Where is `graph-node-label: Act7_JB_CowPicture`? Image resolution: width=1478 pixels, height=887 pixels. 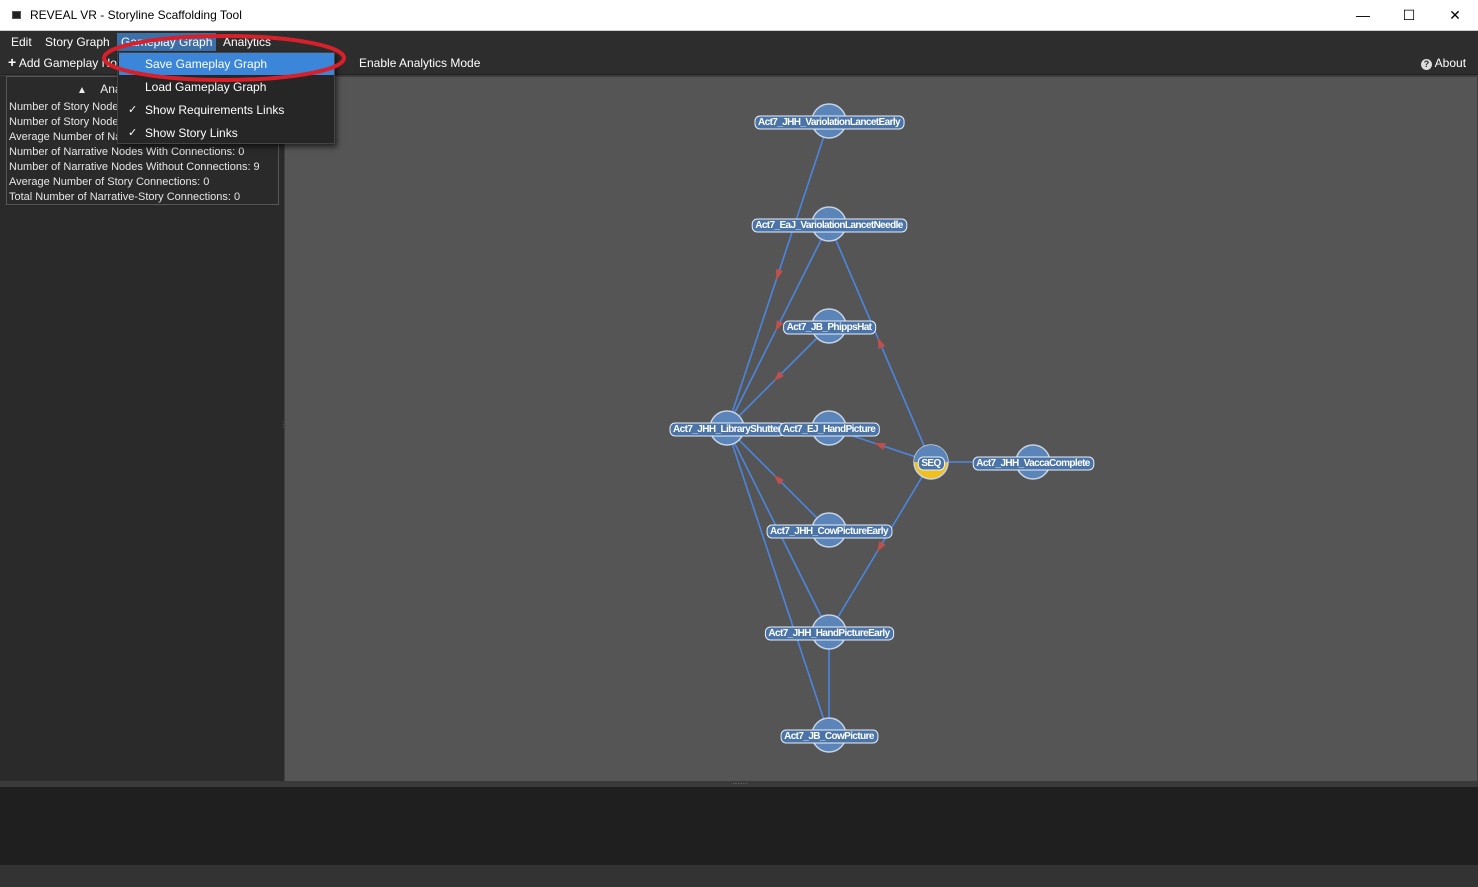
graph-node-label: Act7_JB_CowPicture is located at coordinates (829, 736).